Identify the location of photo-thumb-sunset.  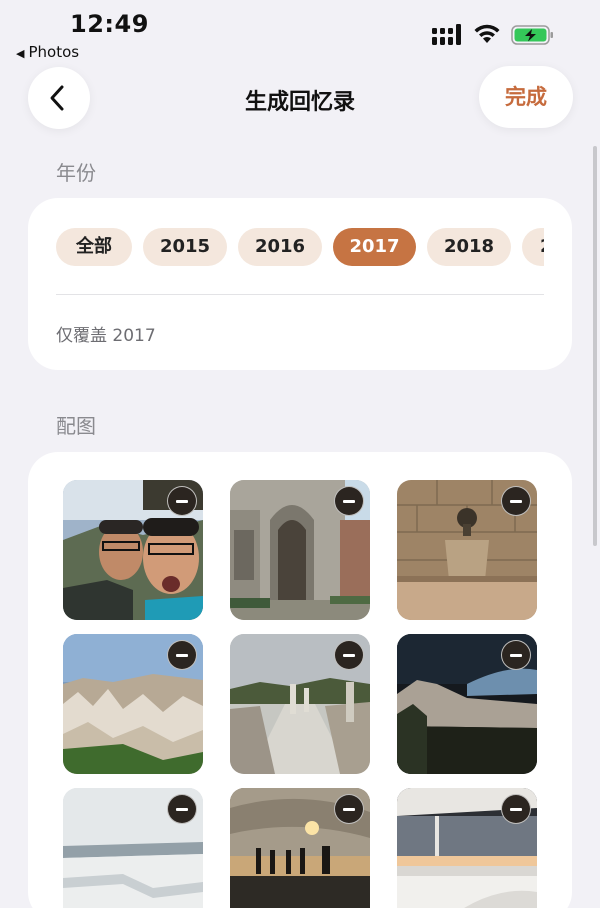
(300, 848).